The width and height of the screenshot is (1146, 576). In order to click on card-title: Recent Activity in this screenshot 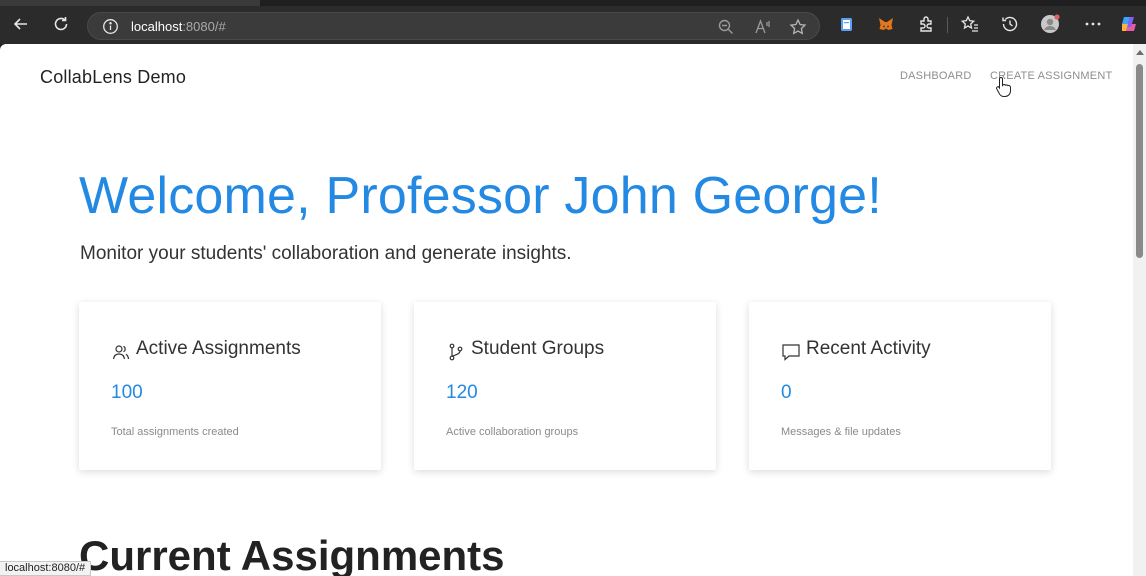, I will do `click(868, 348)`.